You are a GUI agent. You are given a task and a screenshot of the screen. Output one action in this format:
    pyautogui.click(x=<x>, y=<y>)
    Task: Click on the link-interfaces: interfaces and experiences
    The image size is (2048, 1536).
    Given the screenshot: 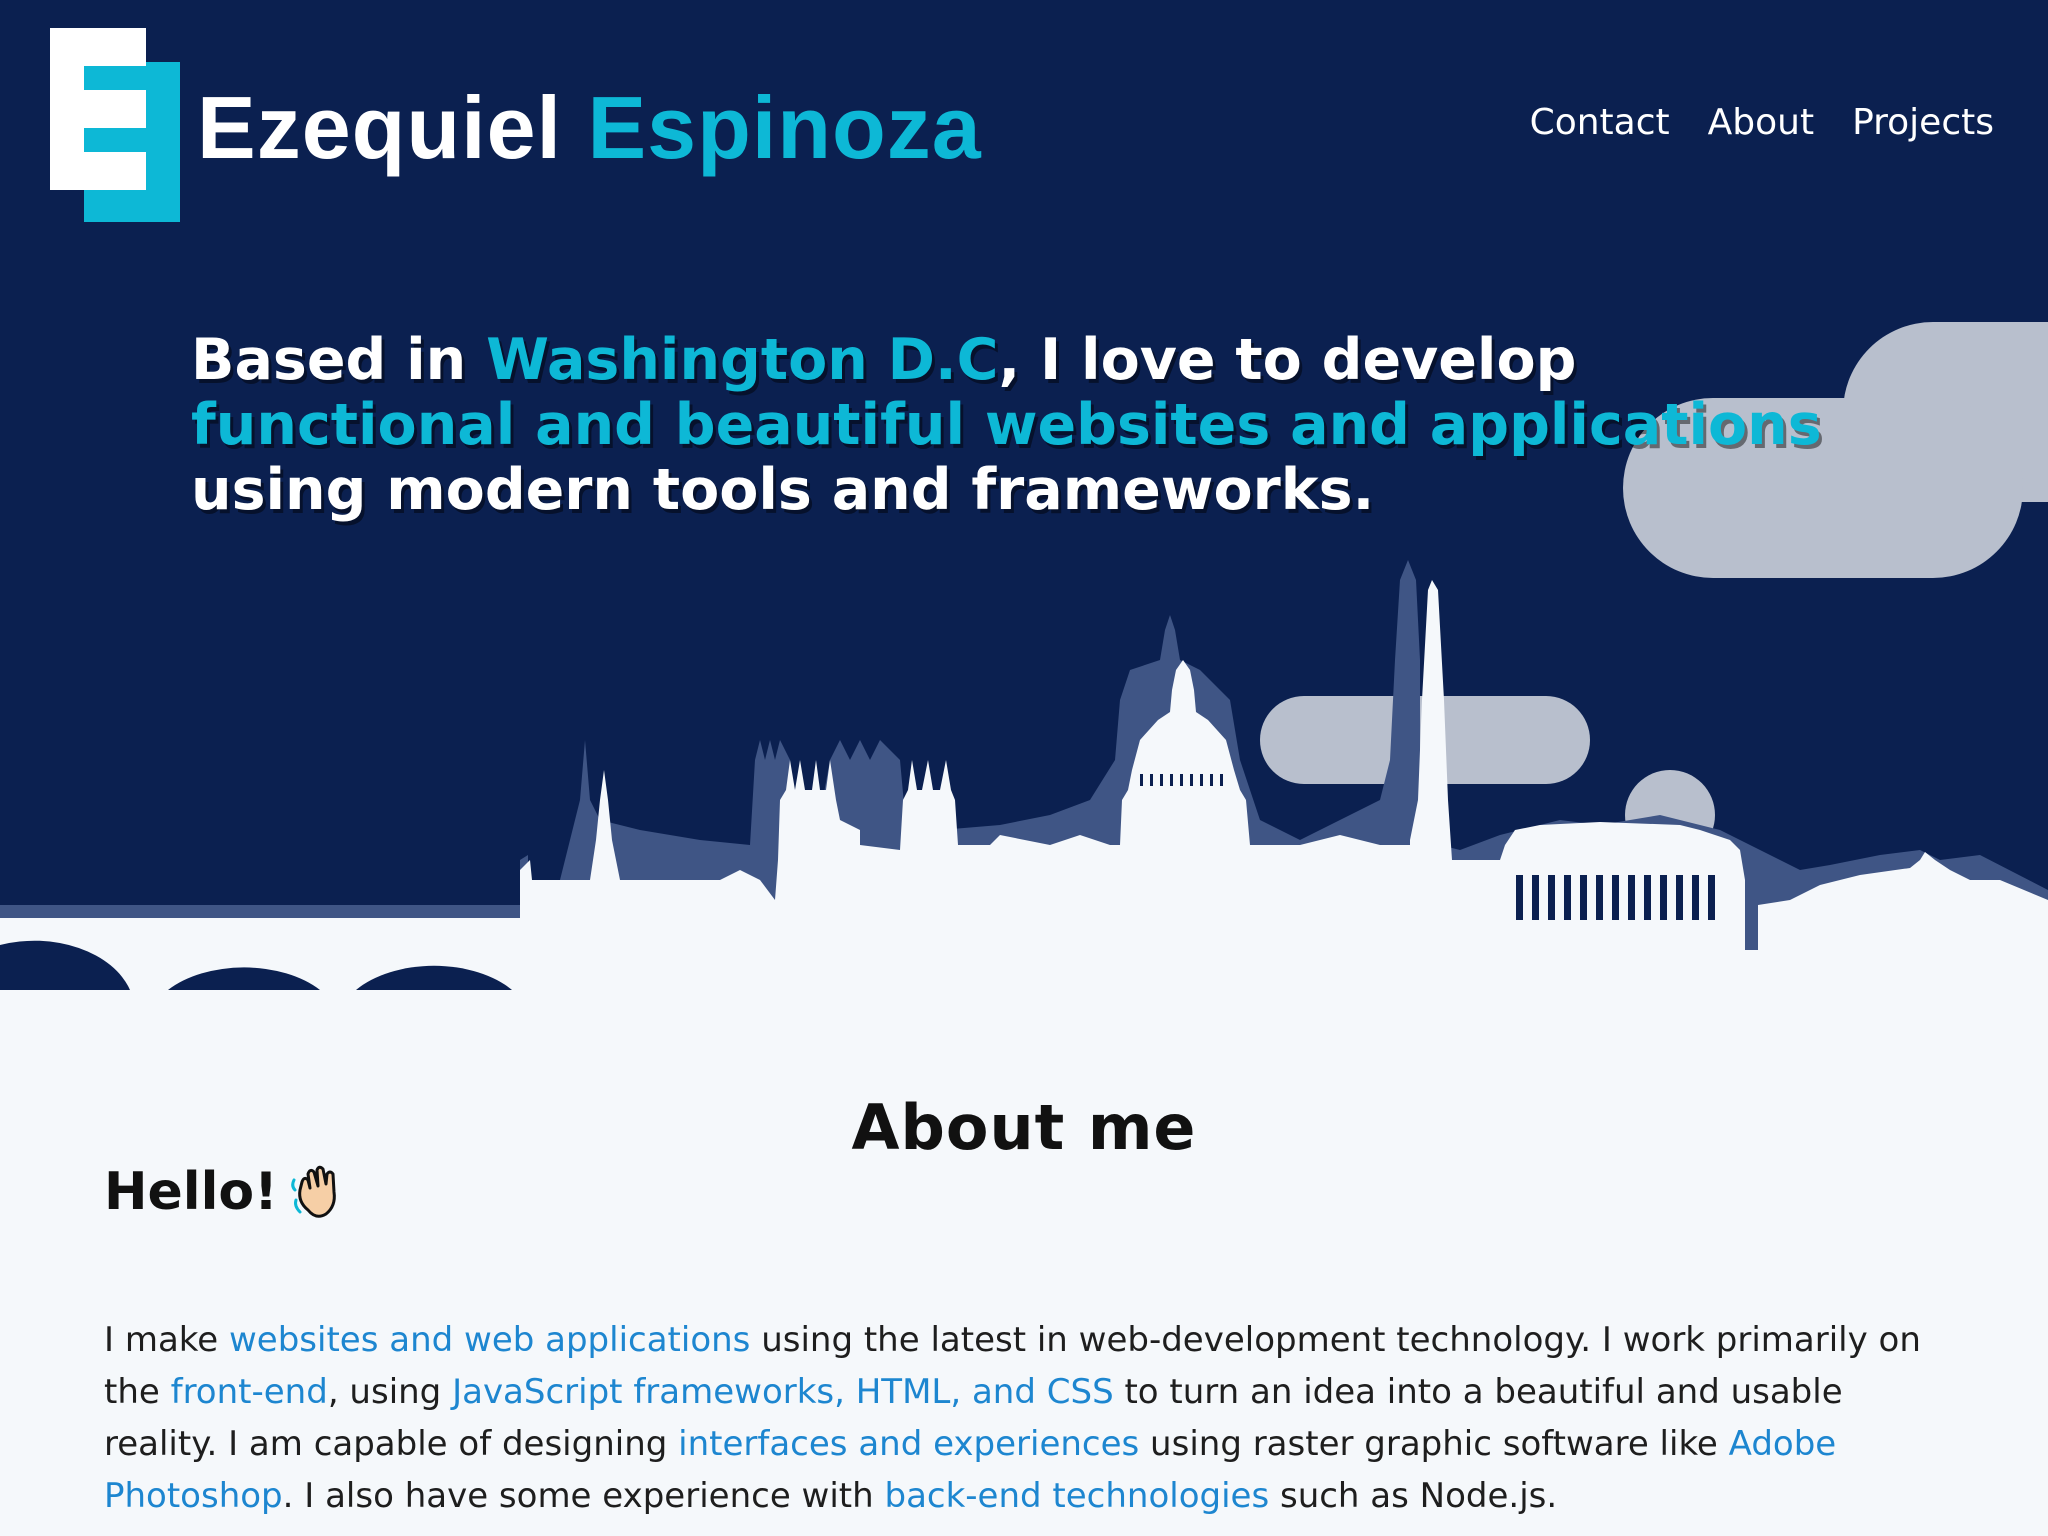 What is the action you would take?
    pyautogui.click(x=908, y=1444)
    